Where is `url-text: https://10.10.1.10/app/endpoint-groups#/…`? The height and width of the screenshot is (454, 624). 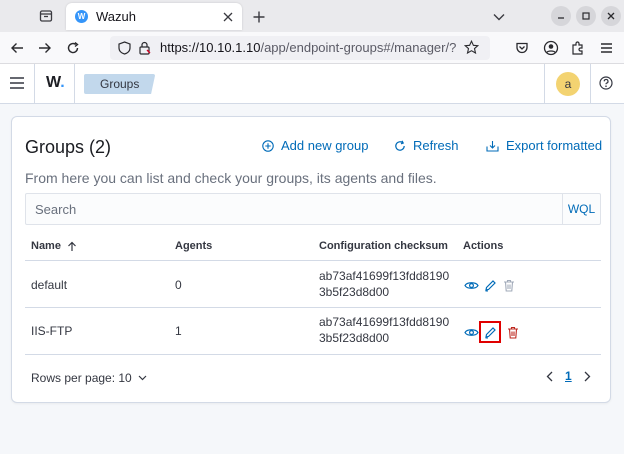
url-text: https://10.10.1.10/app/endpoint-groups#/… is located at coordinates (308, 47).